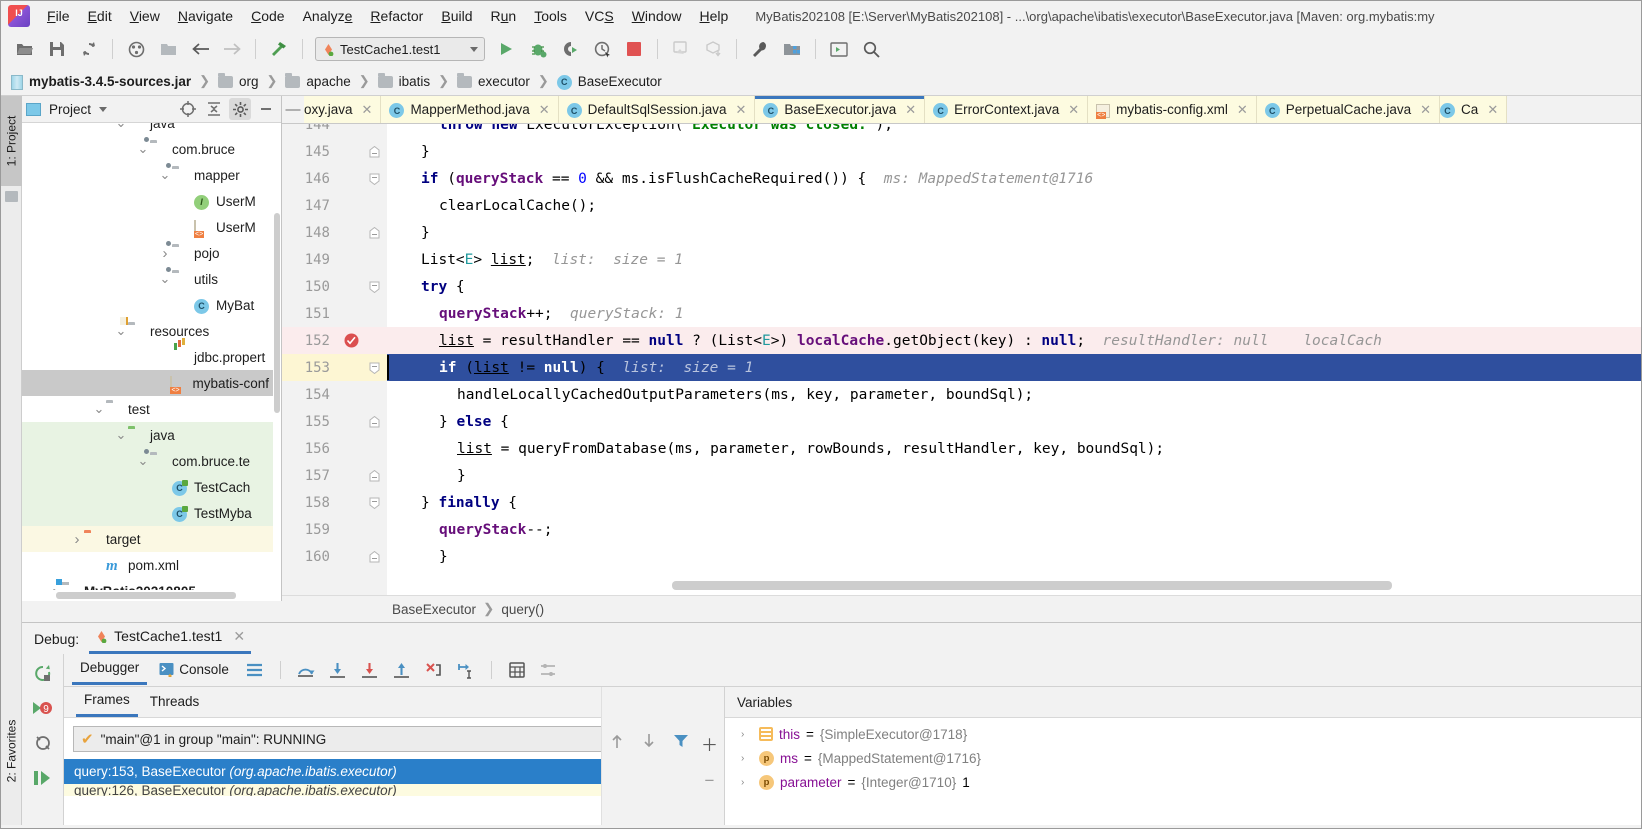  Describe the element at coordinates (1172, 109) in the screenshot. I see `editor-tab-mybatis-config-xml: mybatis-config.xml ✕` at that location.